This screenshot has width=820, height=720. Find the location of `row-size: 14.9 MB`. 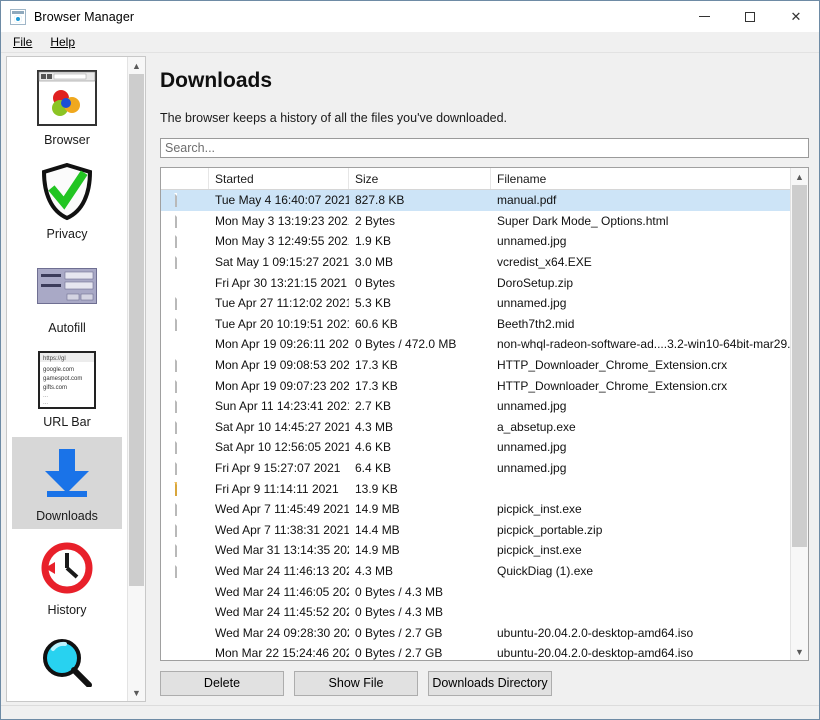

row-size: 14.9 MB is located at coordinates (377, 550).